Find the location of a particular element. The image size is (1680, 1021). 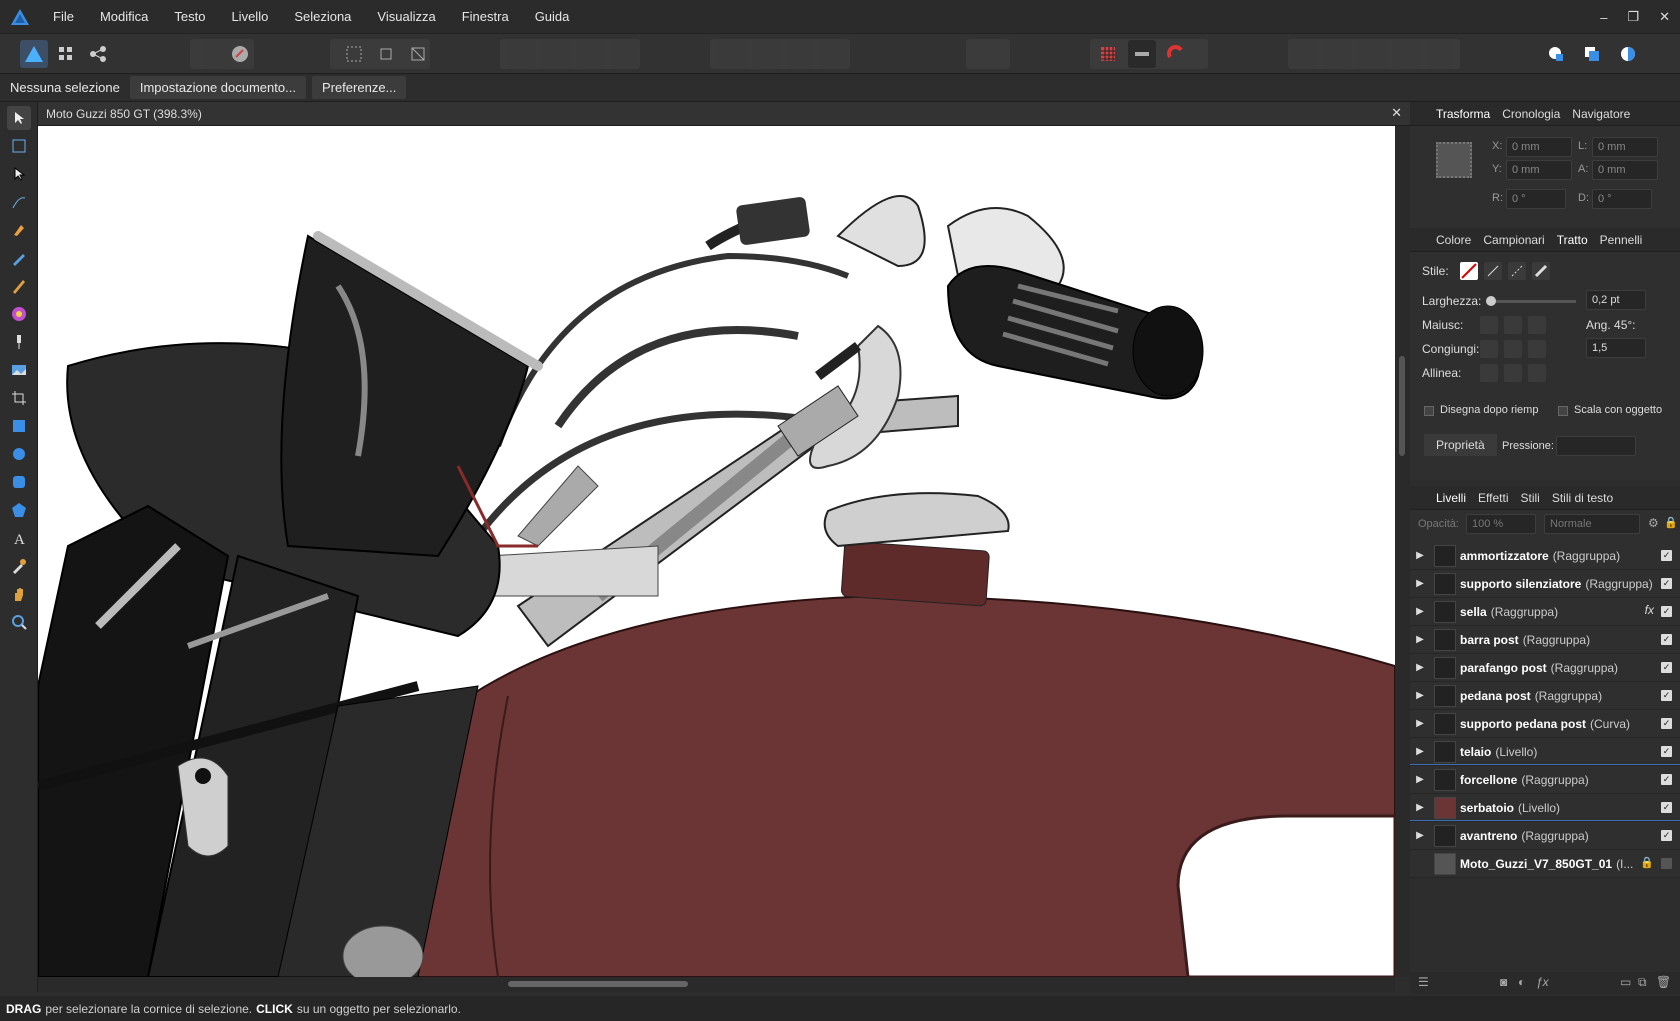

pencil-tool-icon is located at coordinates (19, 258).